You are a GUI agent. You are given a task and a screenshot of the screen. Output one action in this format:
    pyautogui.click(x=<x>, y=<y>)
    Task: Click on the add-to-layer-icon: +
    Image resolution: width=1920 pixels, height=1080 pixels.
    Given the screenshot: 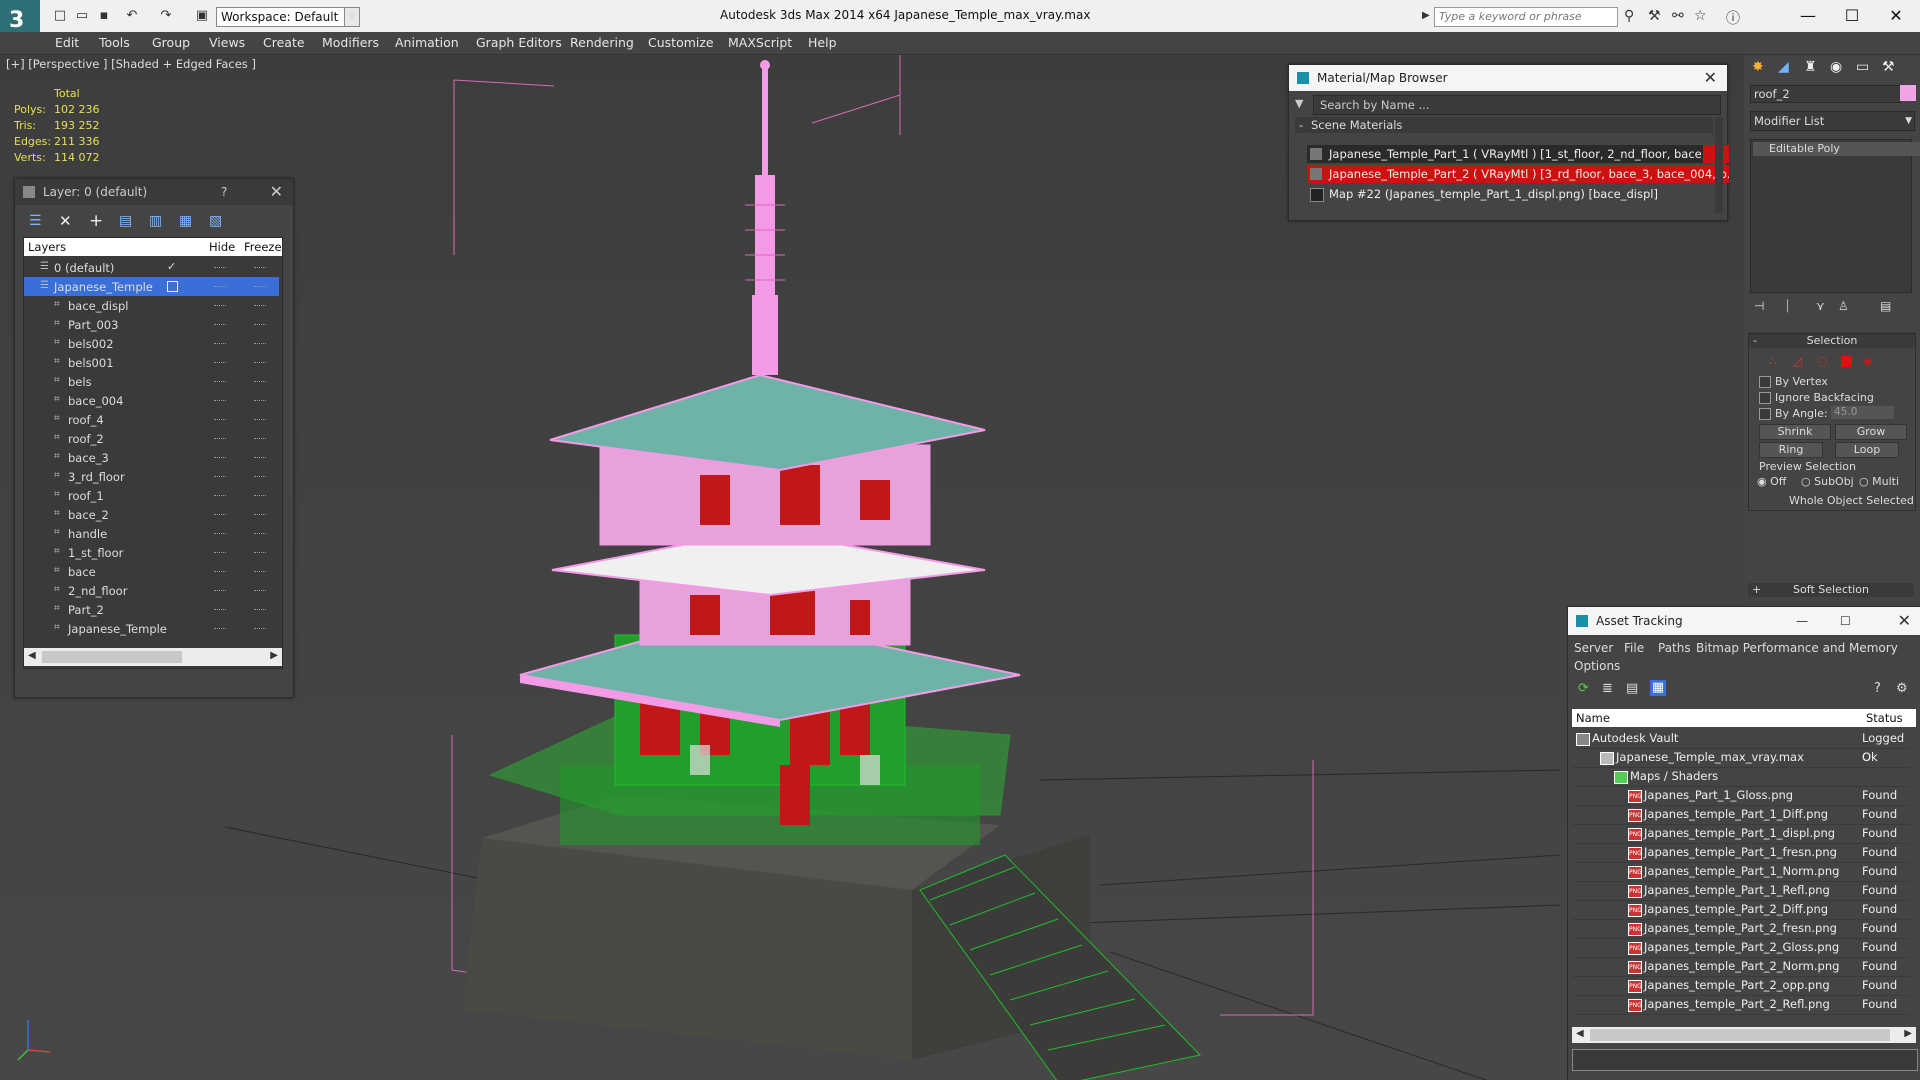 What is the action you would take?
    pyautogui.click(x=96, y=221)
    